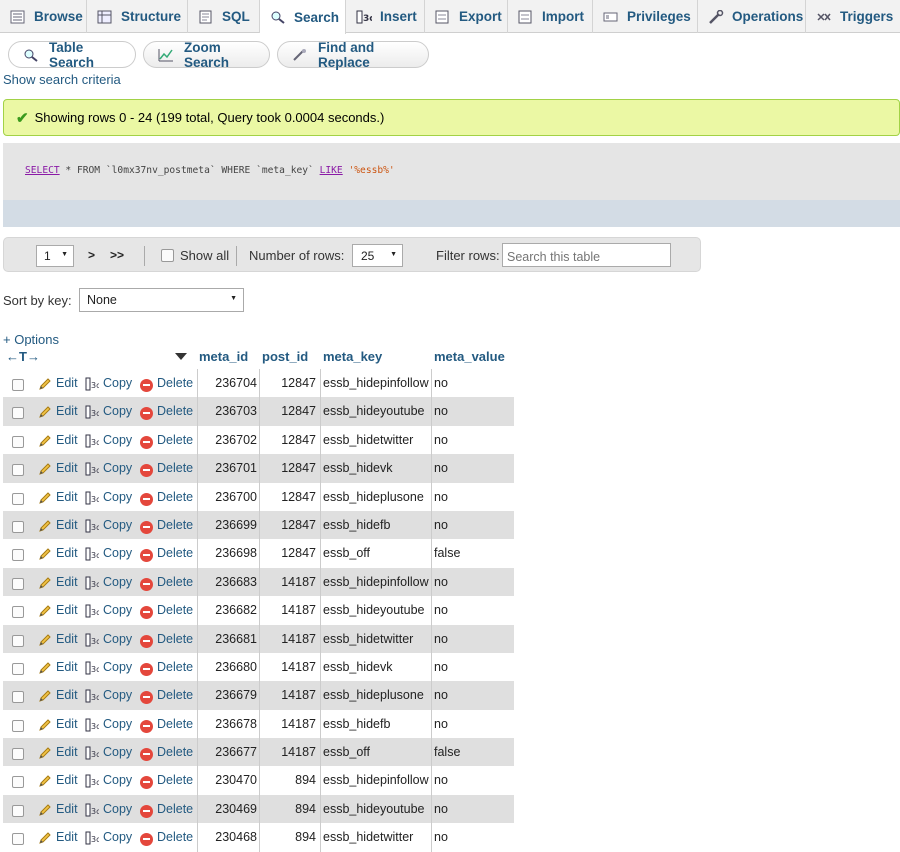  What do you see at coordinates (376, 582) in the screenshot?
I see `cell-meta-key: essb_hidepinfollow` at bounding box center [376, 582].